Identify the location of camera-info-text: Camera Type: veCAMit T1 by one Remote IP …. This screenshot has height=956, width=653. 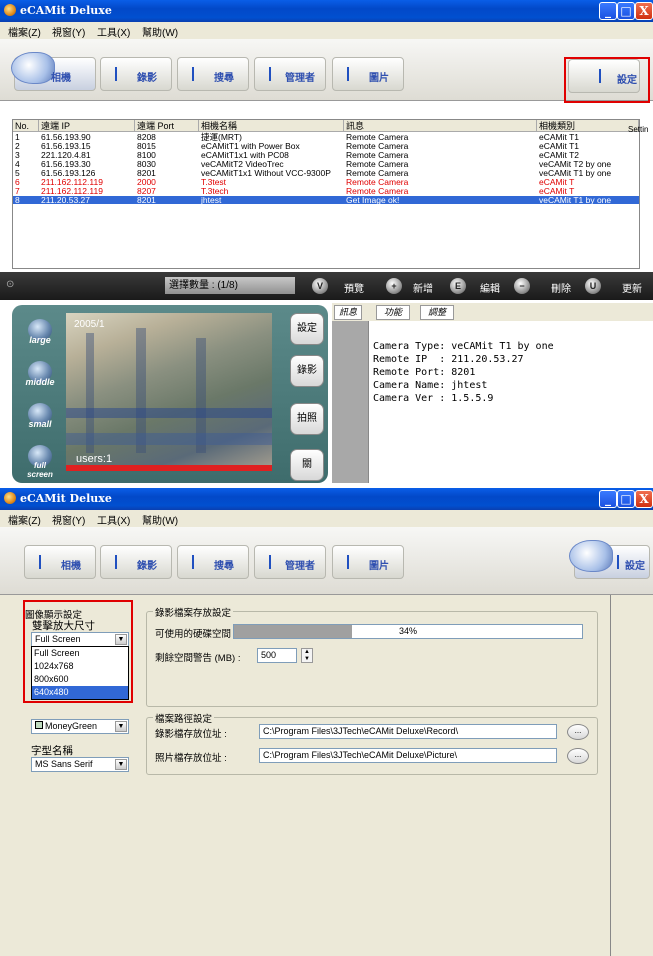
(510, 402).